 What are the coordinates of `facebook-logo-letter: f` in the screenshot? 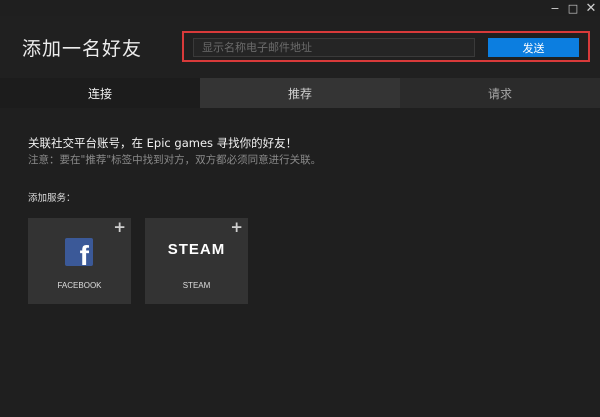 It's located at (84, 253).